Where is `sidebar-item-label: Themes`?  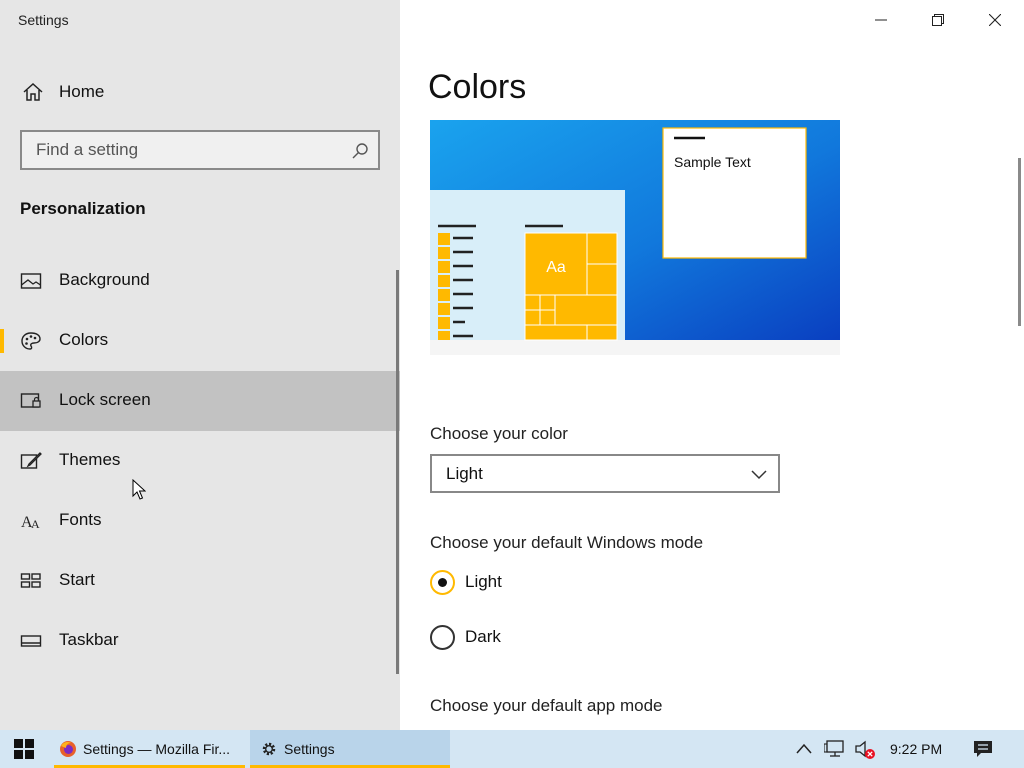
sidebar-item-label: Themes is located at coordinates (90, 459).